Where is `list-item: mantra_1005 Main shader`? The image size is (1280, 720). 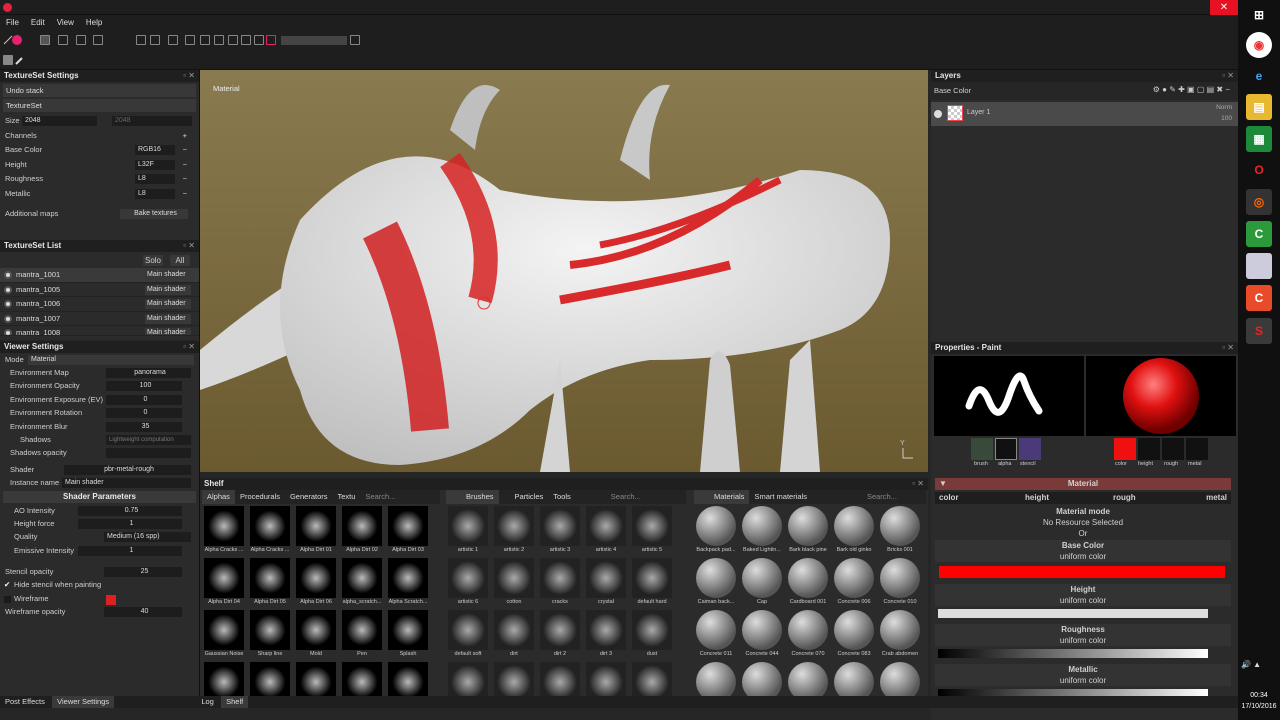
list-item: mantra_1005 Main shader is located at coordinates (99, 290).